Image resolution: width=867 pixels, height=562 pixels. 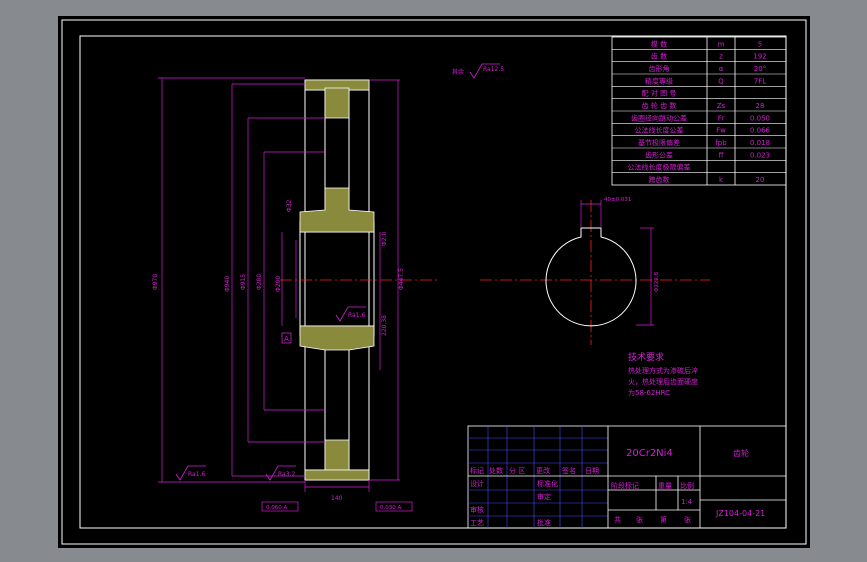 I want to click on param-sym-0: m, so click(x=721, y=44).